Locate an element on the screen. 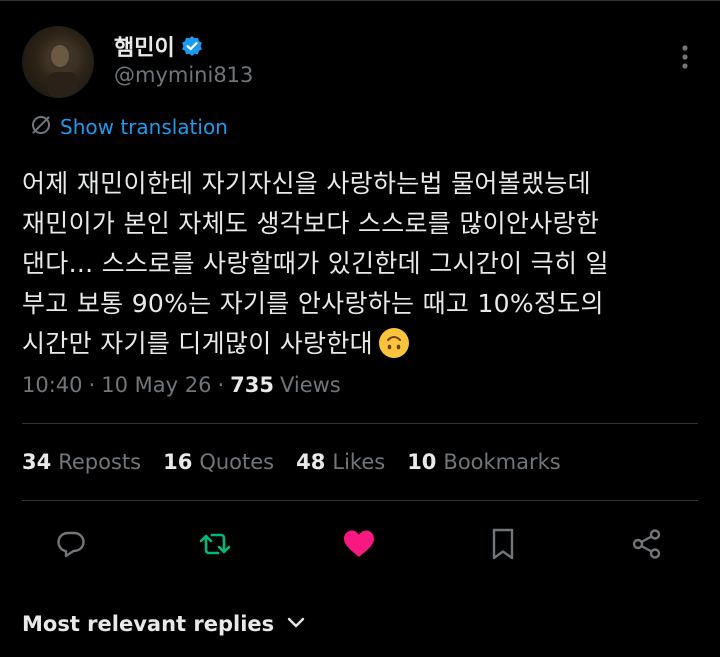 Image resolution: width=720 pixels, height=657 pixels. reply-button is located at coordinates (71, 544).